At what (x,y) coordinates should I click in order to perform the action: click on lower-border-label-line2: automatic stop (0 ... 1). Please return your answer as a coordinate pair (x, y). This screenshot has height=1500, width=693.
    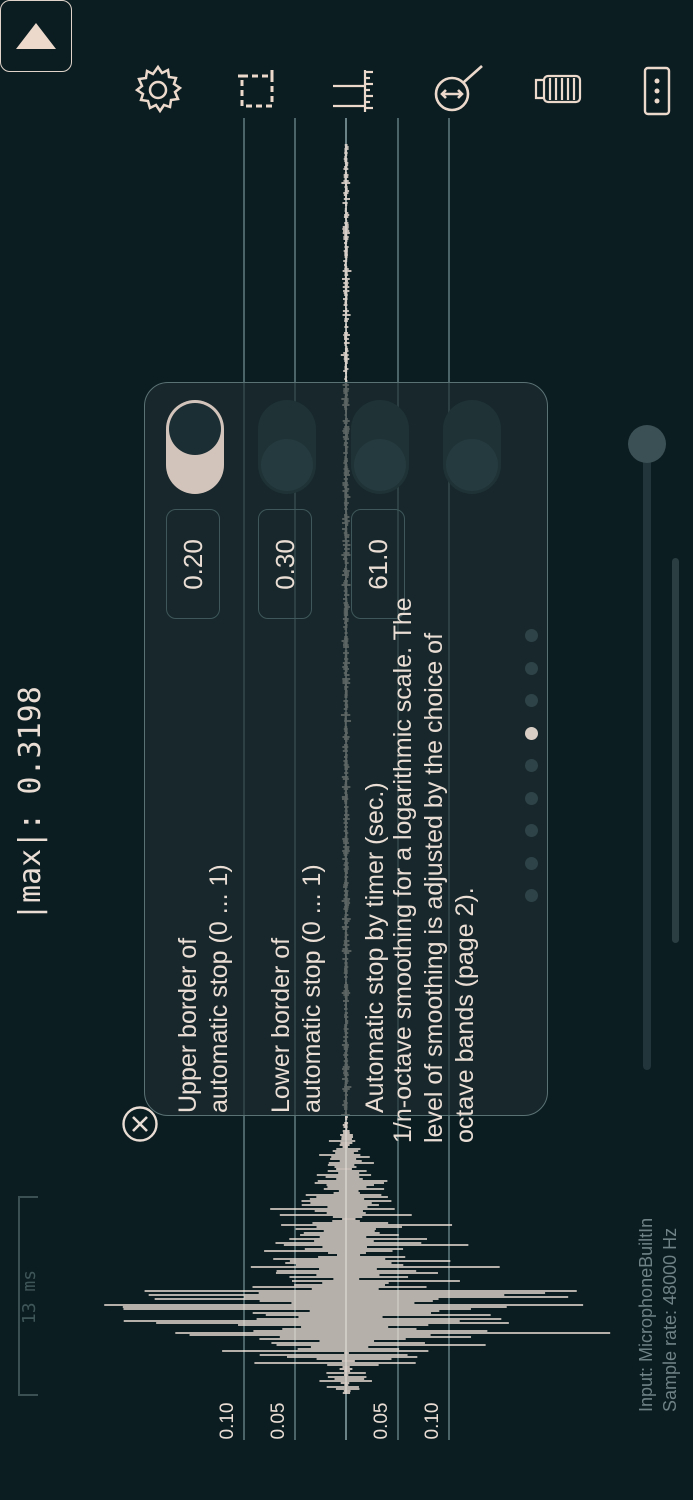
    Looking at the image, I should click on (312, 988).